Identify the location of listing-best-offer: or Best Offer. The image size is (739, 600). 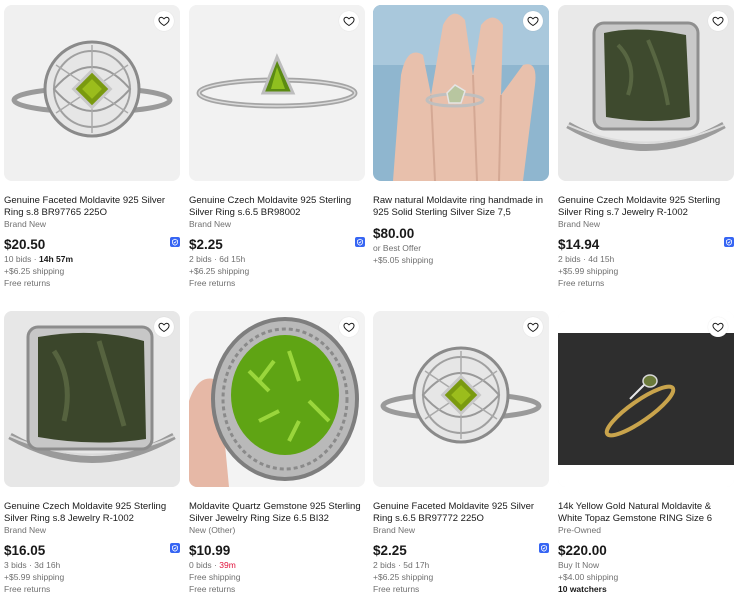
(397, 248).